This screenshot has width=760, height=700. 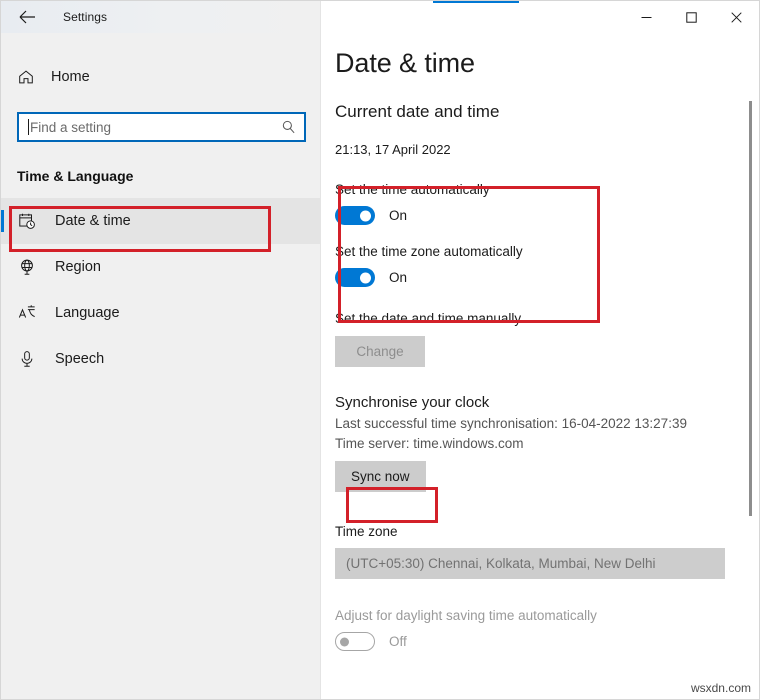 What do you see at coordinates (26, 267) in the screenshot?
I see `globe-icon` at bounding box center [26, 267].